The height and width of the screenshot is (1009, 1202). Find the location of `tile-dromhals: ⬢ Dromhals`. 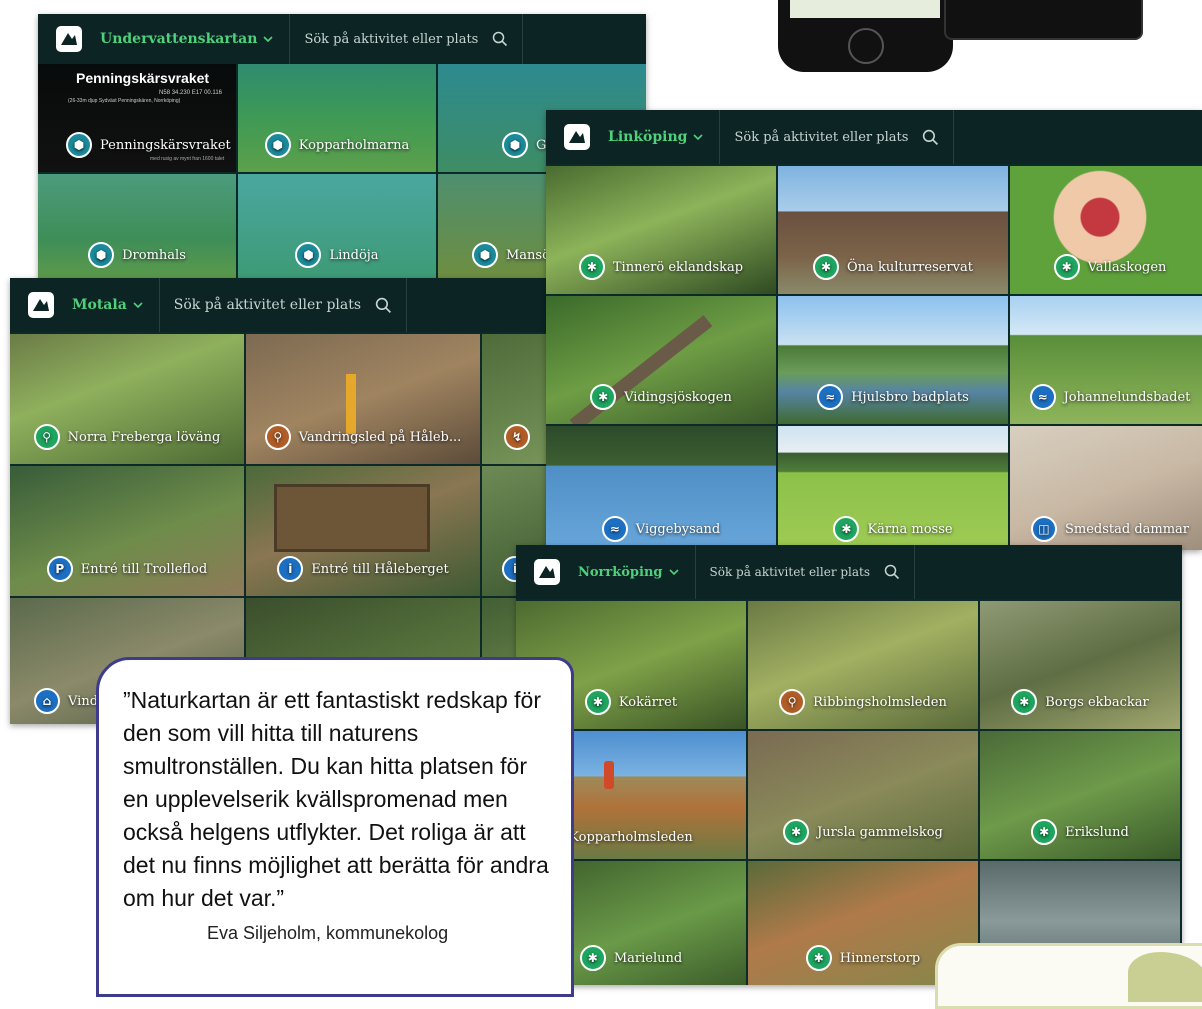

tile-dromhals: ⬢ Dromhals is located at coordinates (137, 228).